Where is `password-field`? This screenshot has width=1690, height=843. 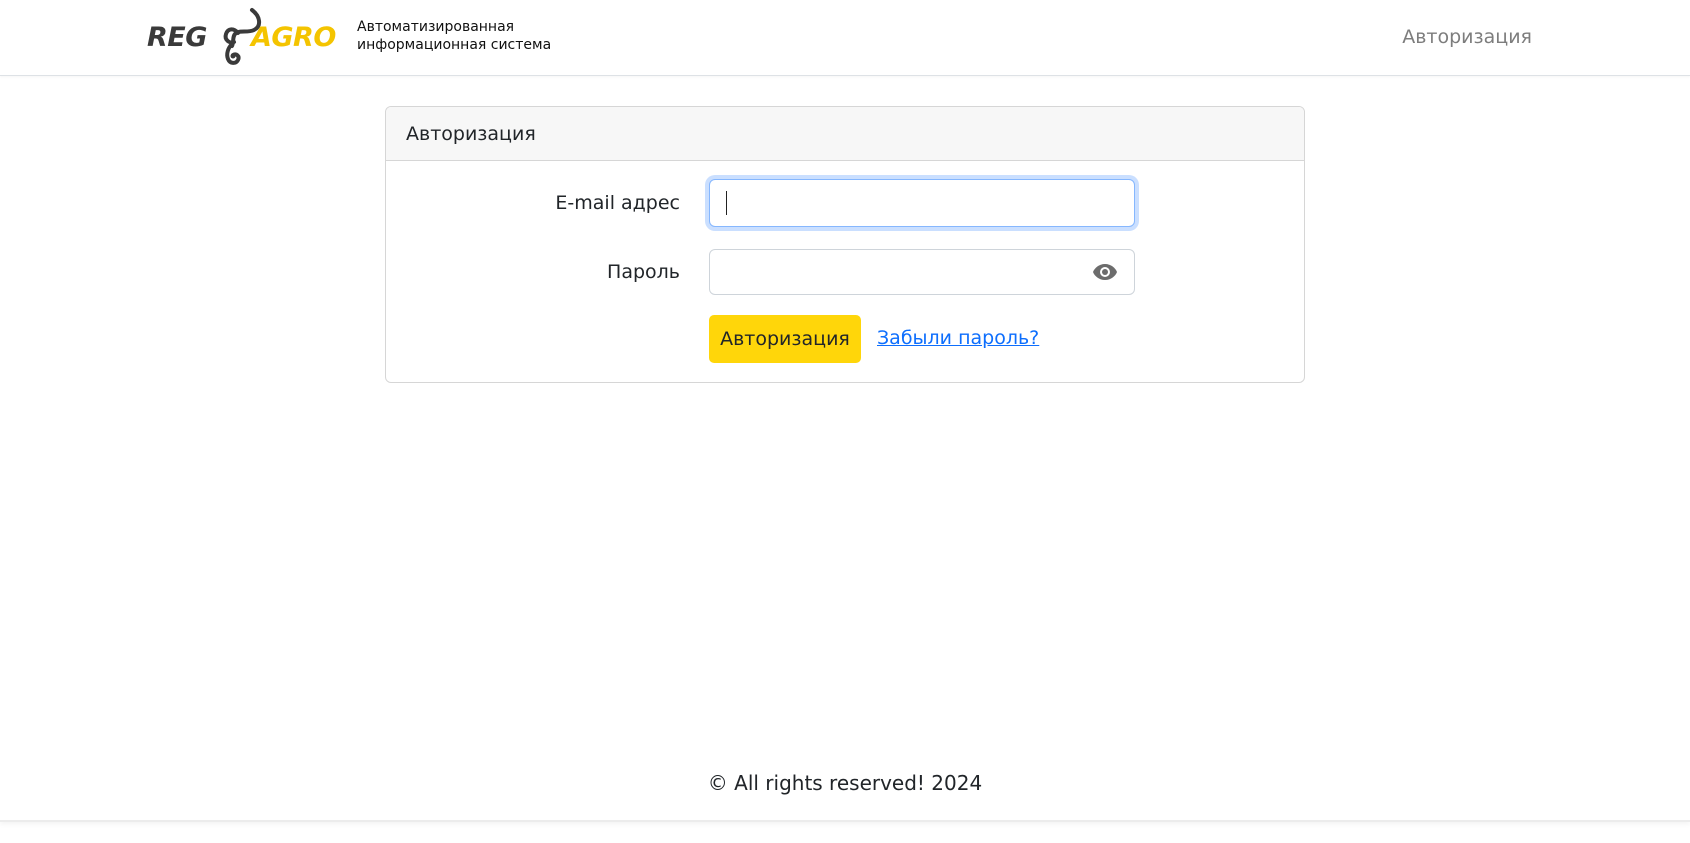 password-field is located at coordinates (922, 272).